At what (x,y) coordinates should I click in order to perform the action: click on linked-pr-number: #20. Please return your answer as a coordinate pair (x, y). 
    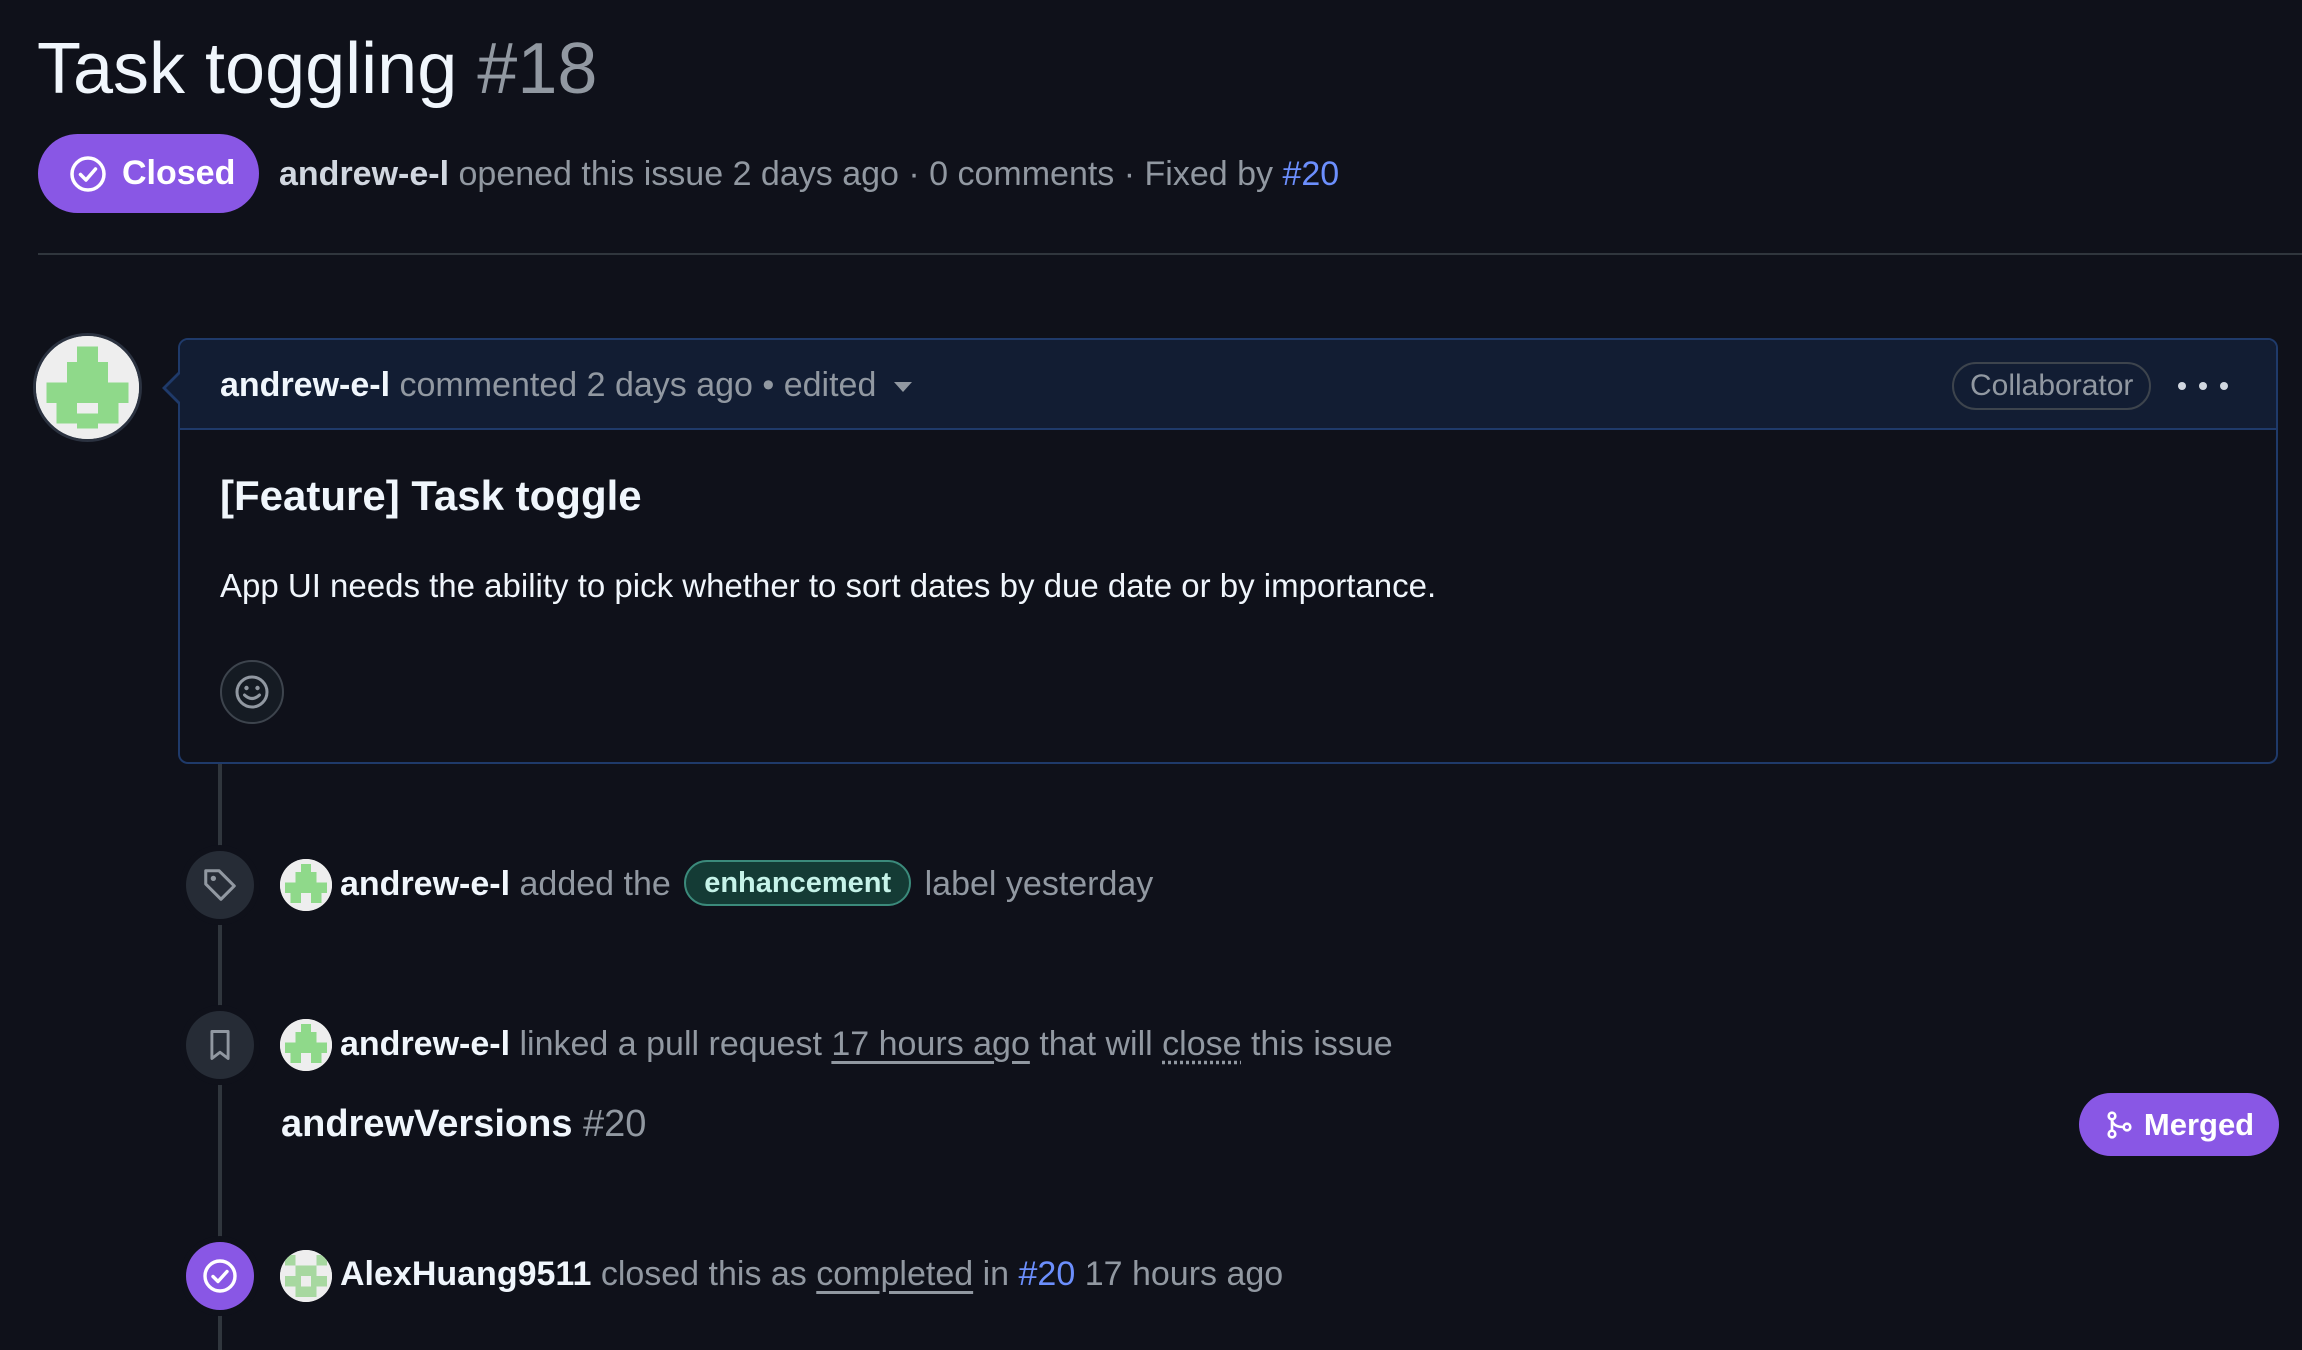
    Looking at the image, I should click on (615, 1124).